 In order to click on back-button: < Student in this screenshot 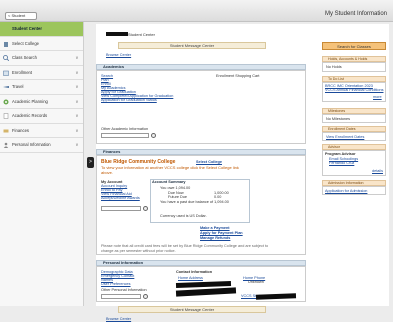, I will do `click(21, 16)`.